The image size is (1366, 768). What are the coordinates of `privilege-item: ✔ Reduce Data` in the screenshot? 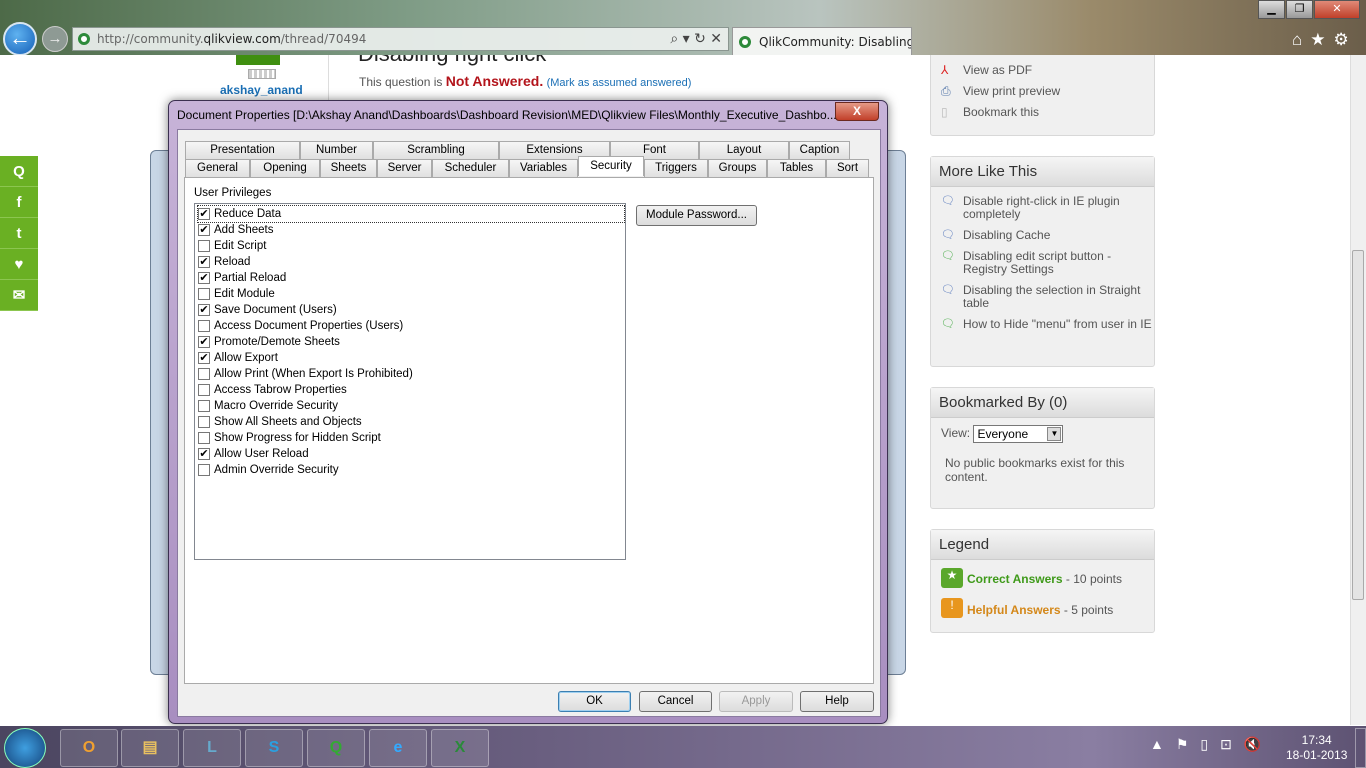 It's located at (411, 214).